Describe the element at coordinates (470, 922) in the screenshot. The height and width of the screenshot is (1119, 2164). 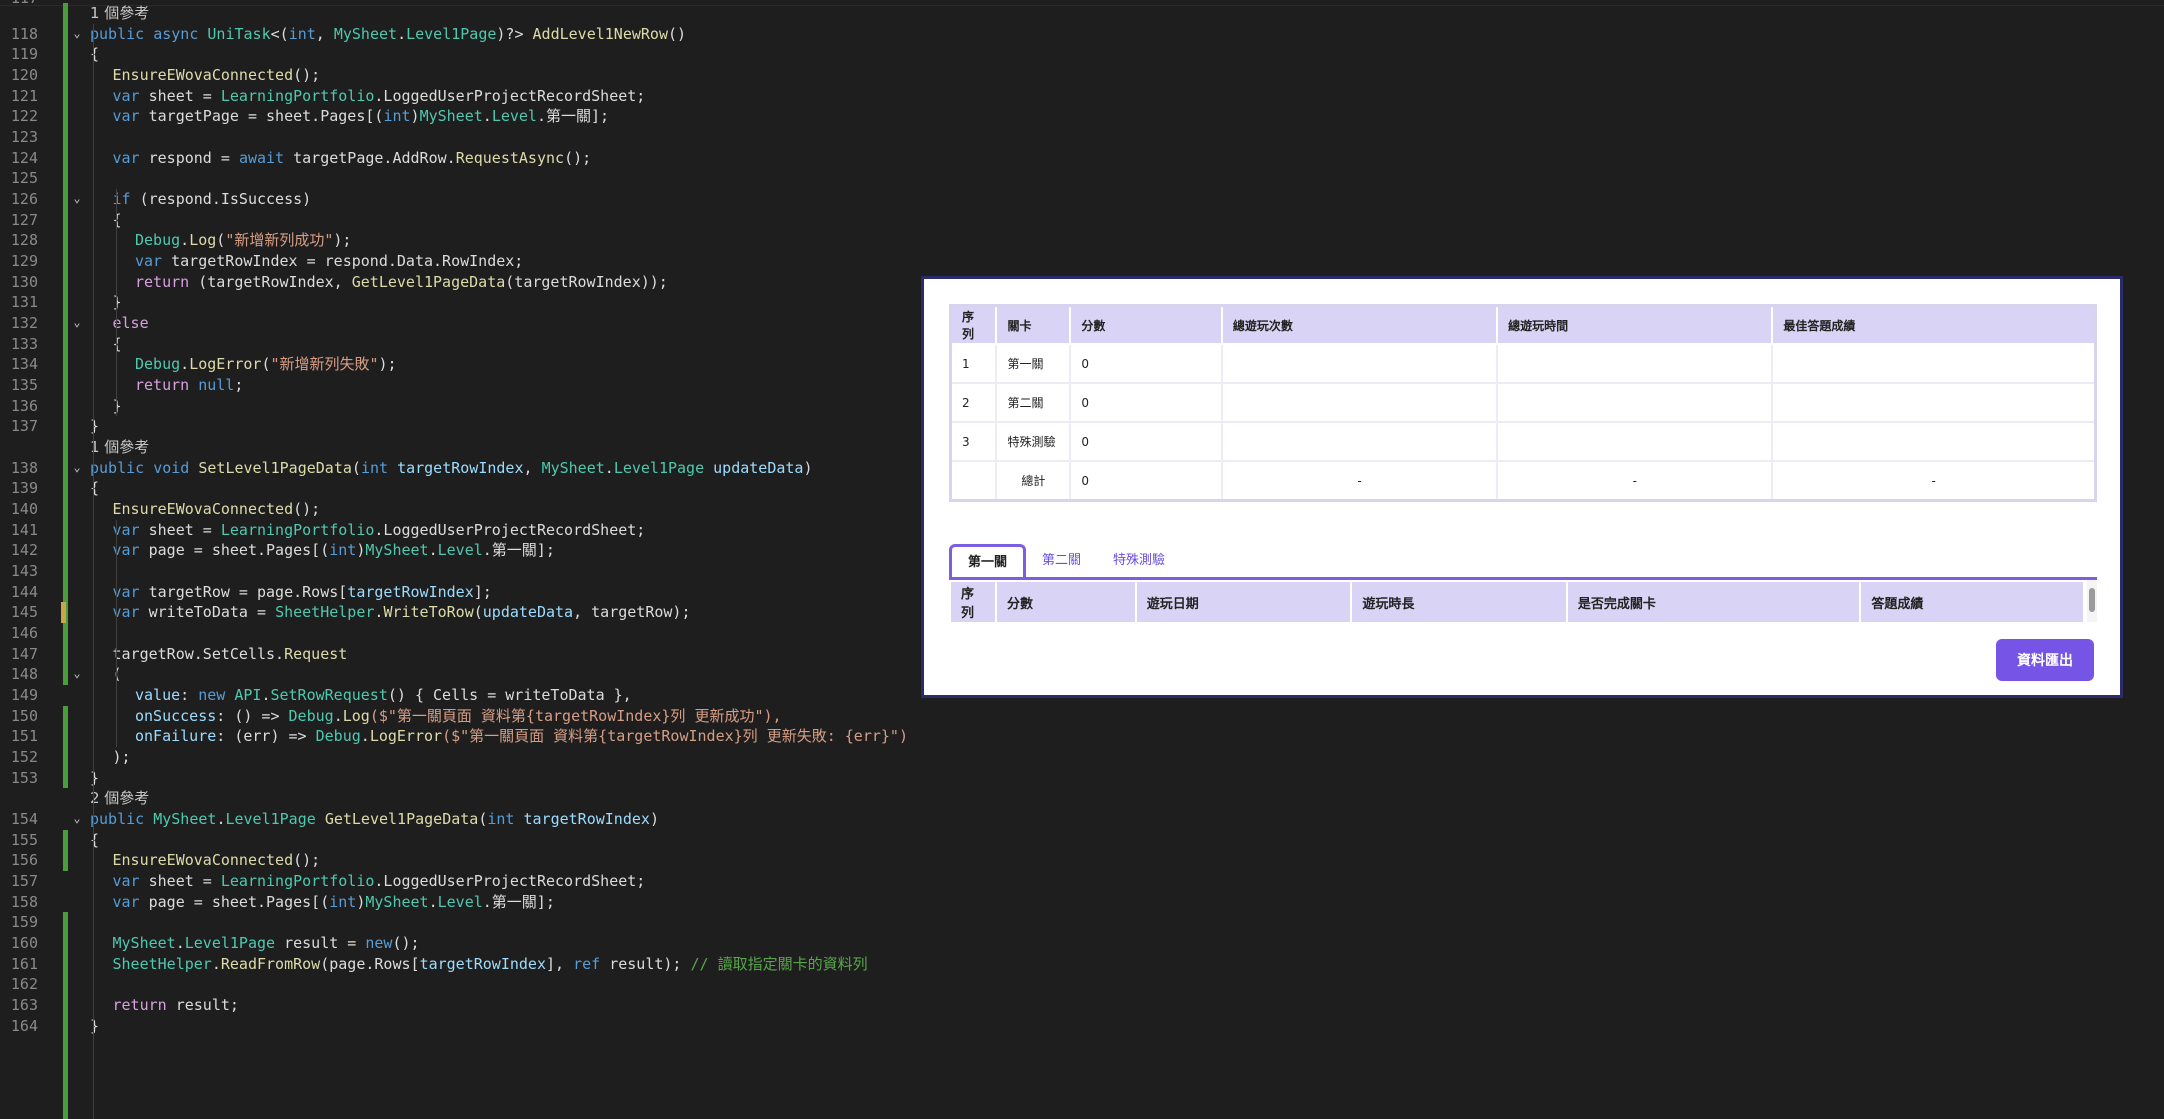
I see `code-line: 159` at that location.